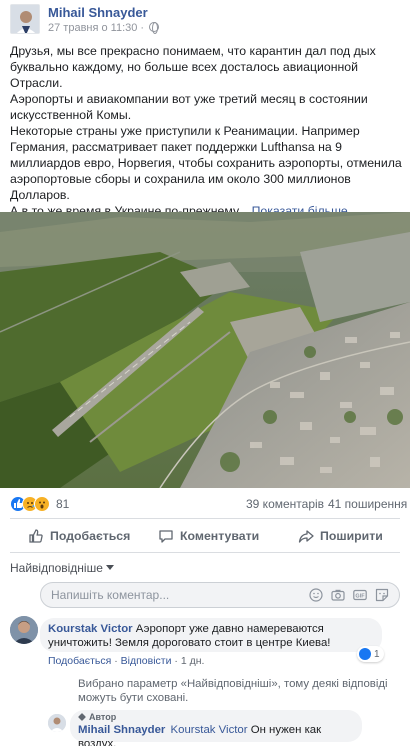  I want to click on comment-like-link: Подобається, so click(79, 661).